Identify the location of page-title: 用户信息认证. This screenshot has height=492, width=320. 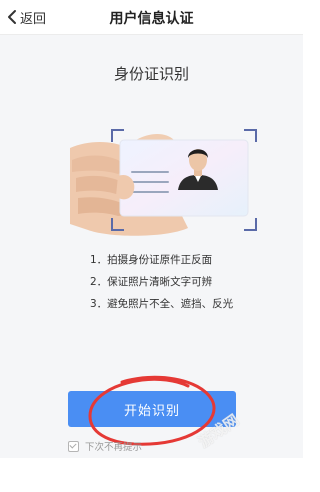
(151, 19).